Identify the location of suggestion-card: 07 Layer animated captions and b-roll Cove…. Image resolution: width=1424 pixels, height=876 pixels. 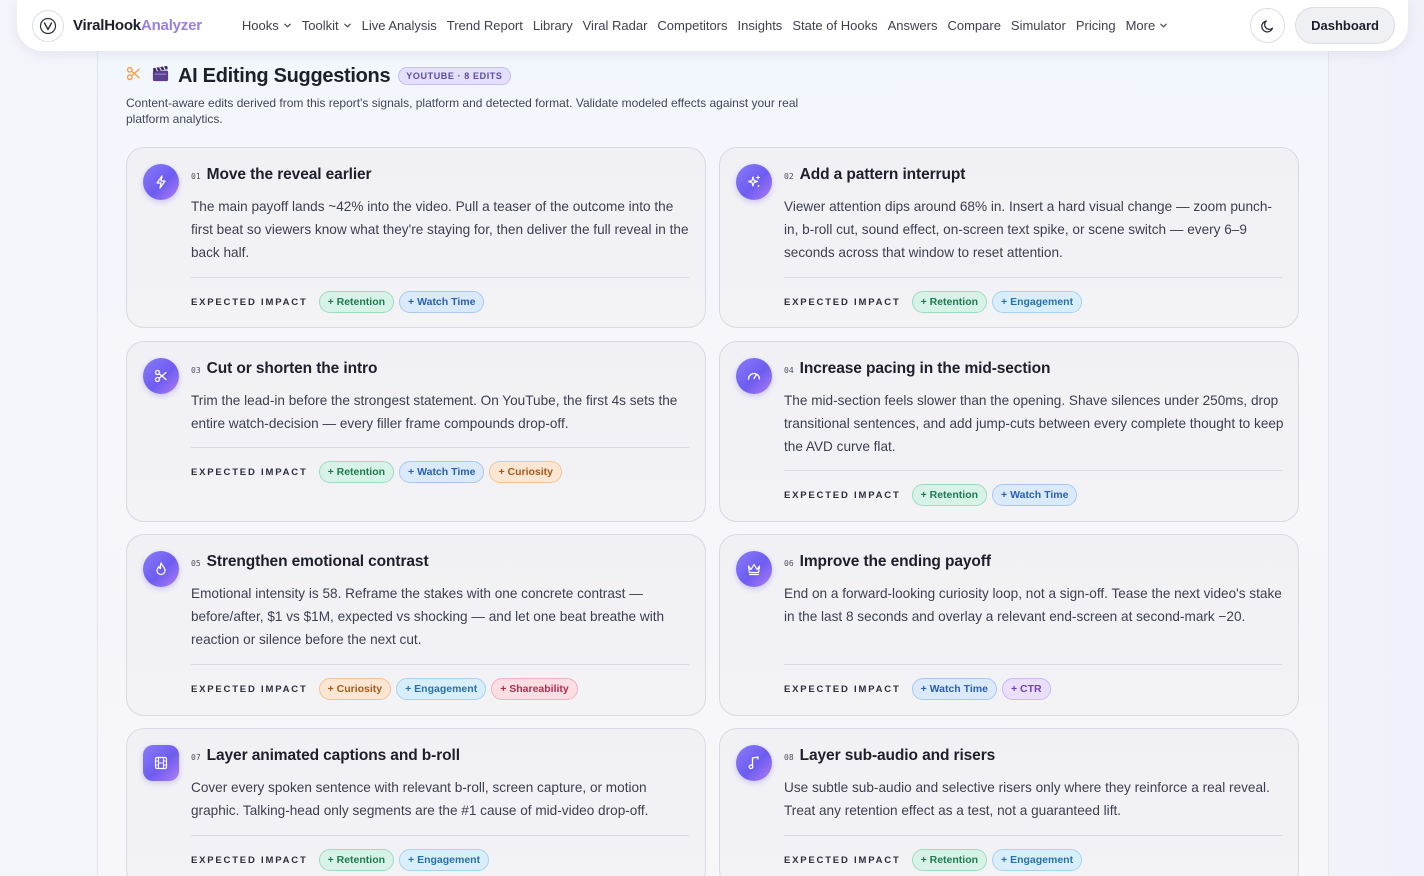
(416, 802).